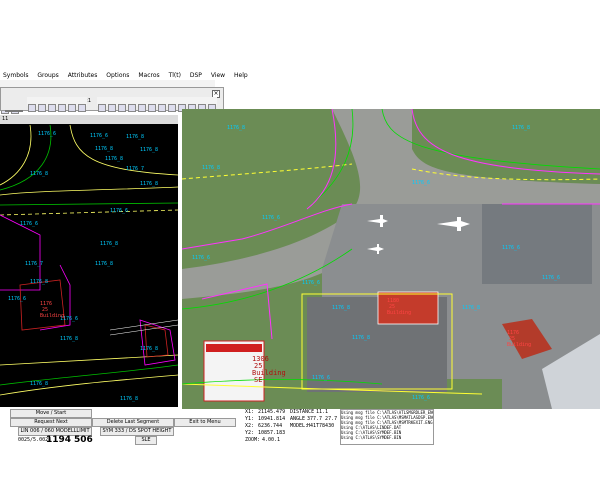  Describe the element at coordinates (250, 433) in the screenshot. I see `y2-label: Y2:` at that location.